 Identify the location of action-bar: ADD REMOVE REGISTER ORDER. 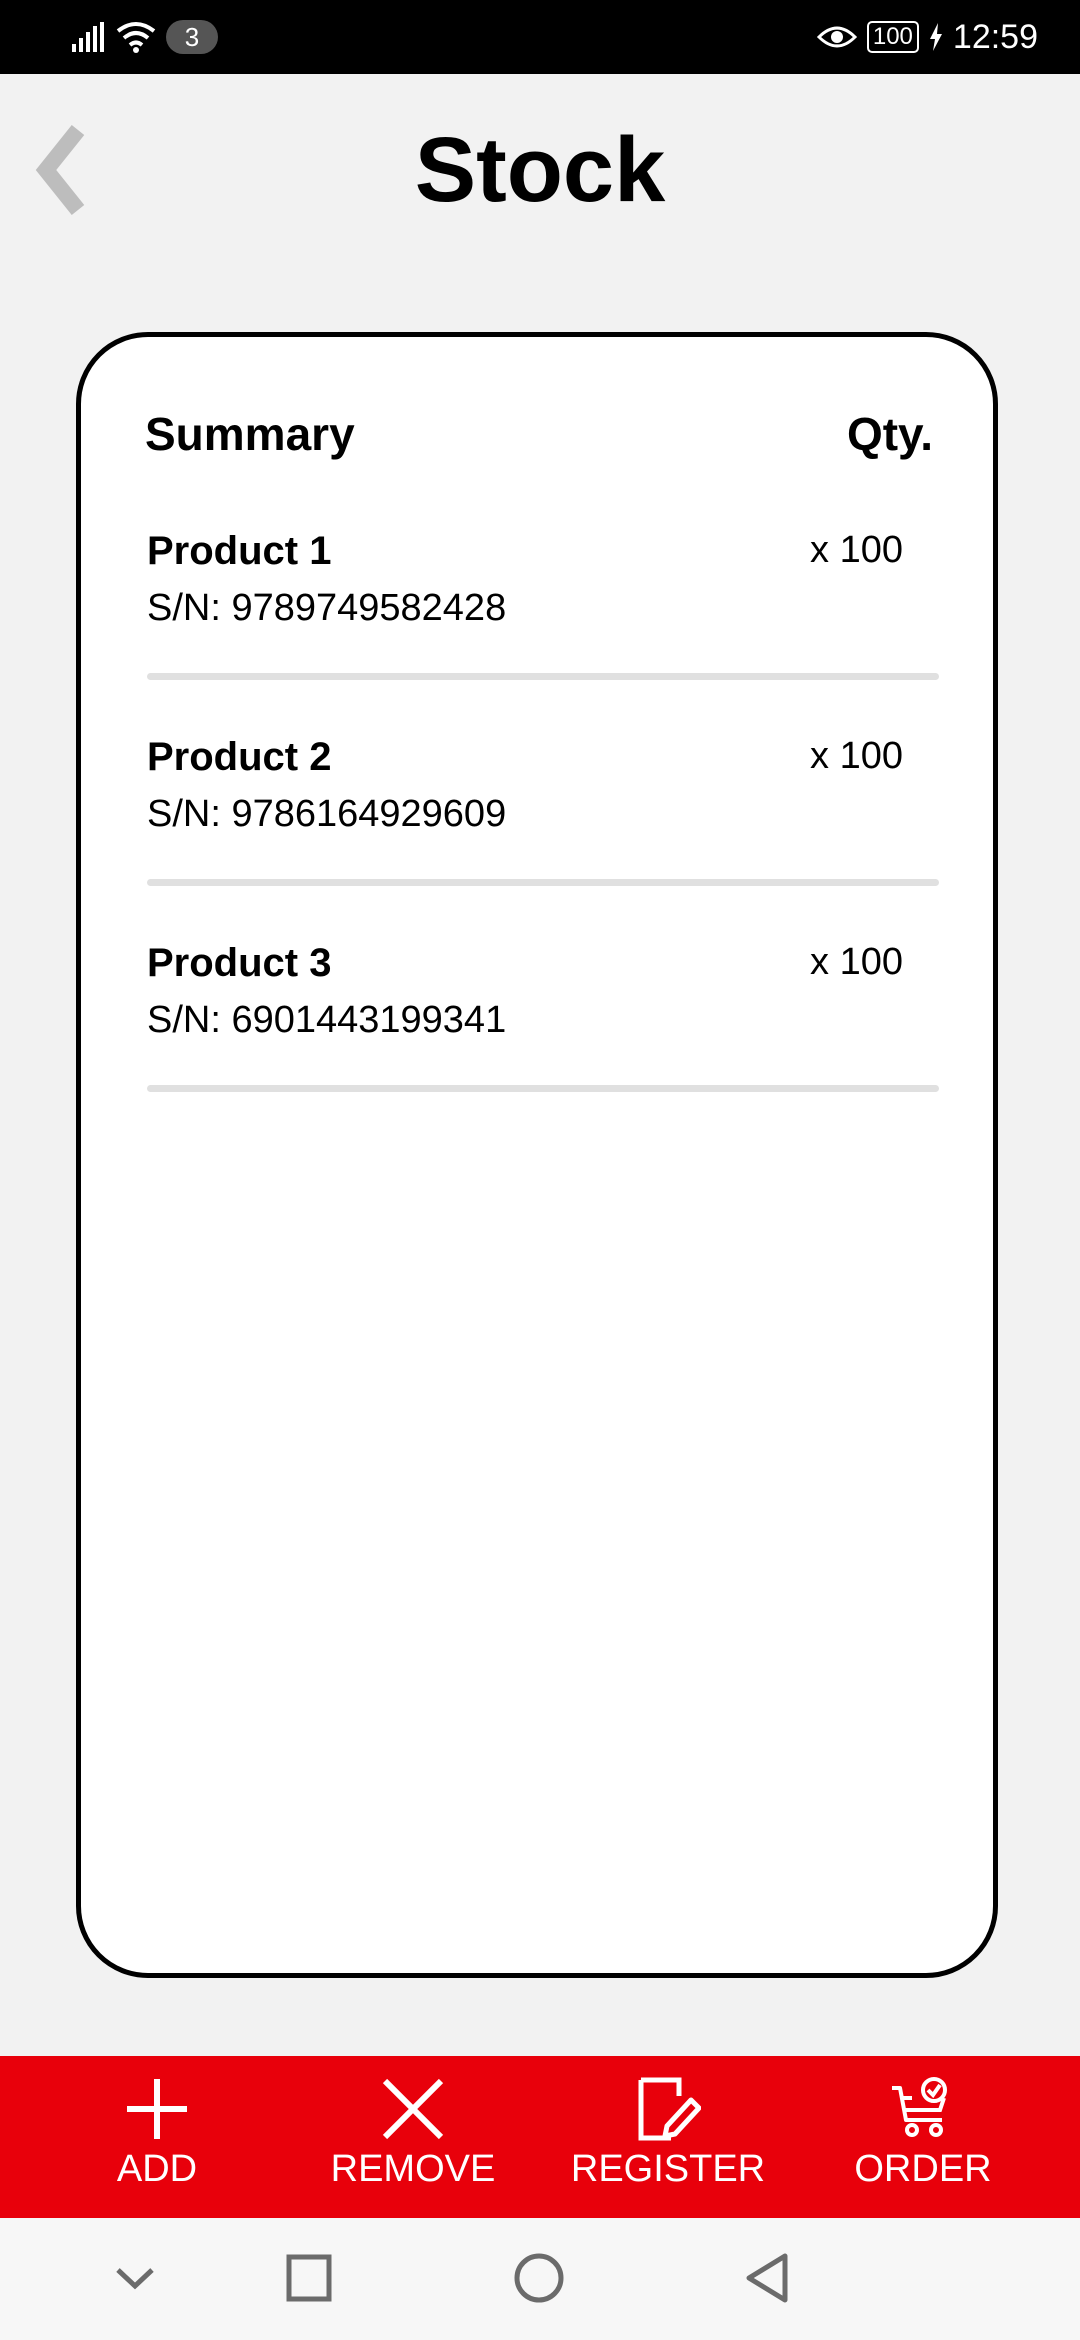
(540, 2137).